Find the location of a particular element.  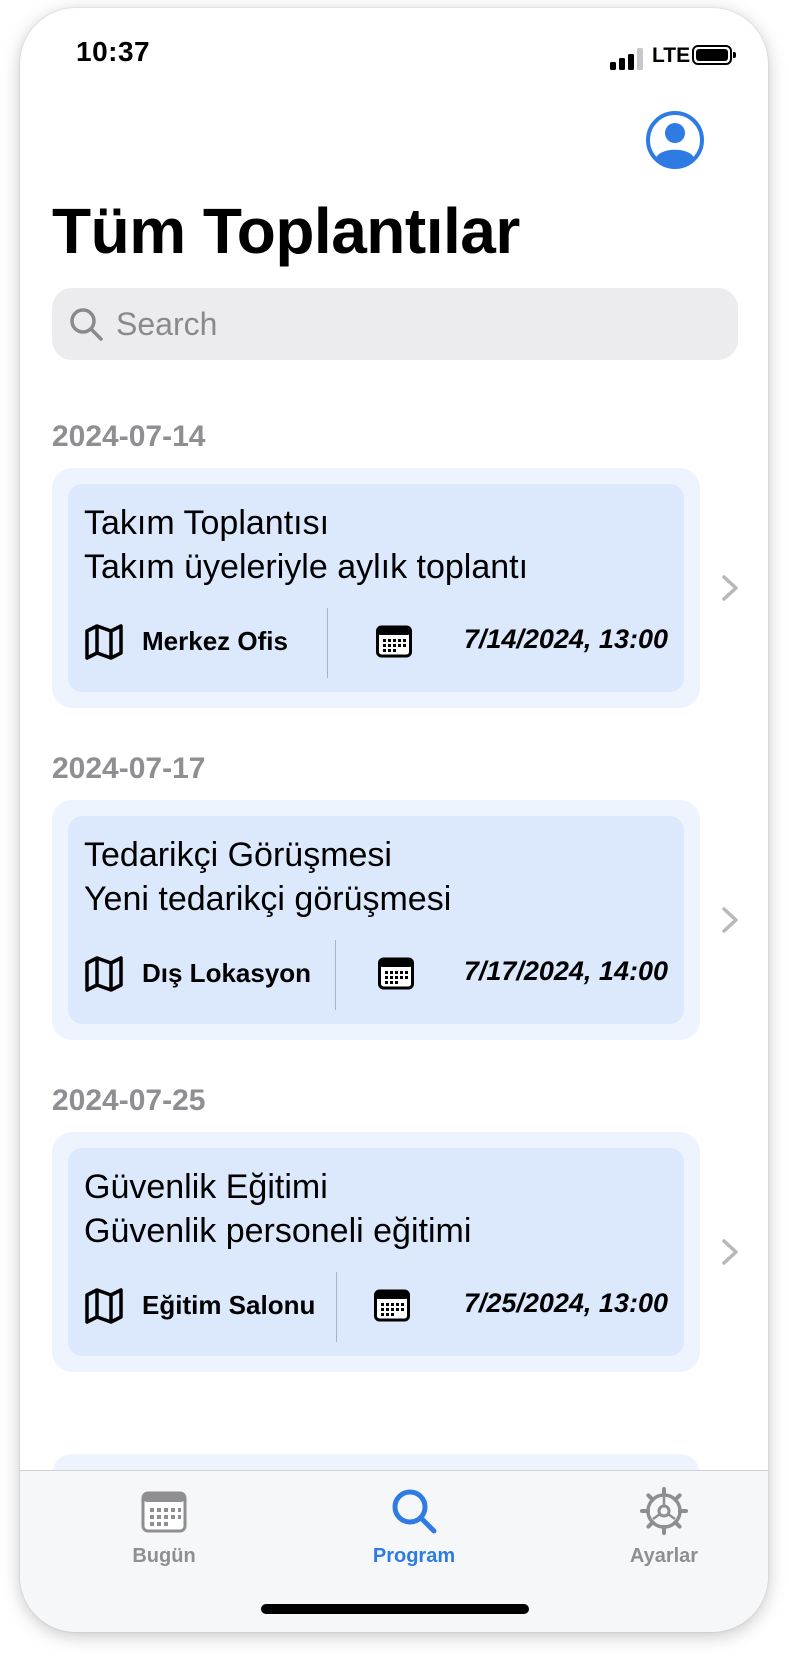

tab-bugun: Bugün is located at coordinates (164, 1526).